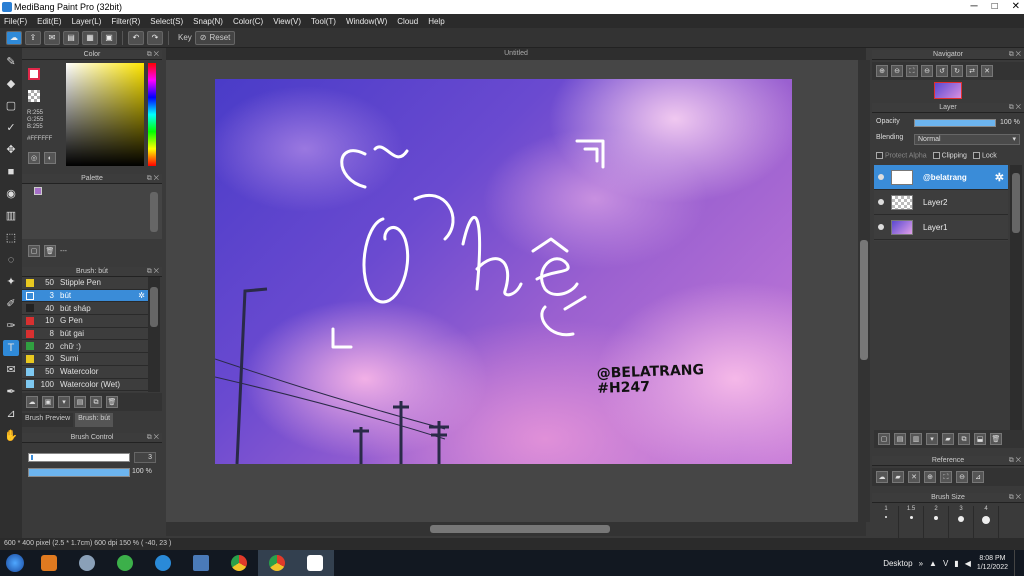 This screenshot has height=576, width=1024. What do you see at coordinates (166, 21) in the screenshot?
I see `menu-select: Select(S)` at bounding box center [166, 21].